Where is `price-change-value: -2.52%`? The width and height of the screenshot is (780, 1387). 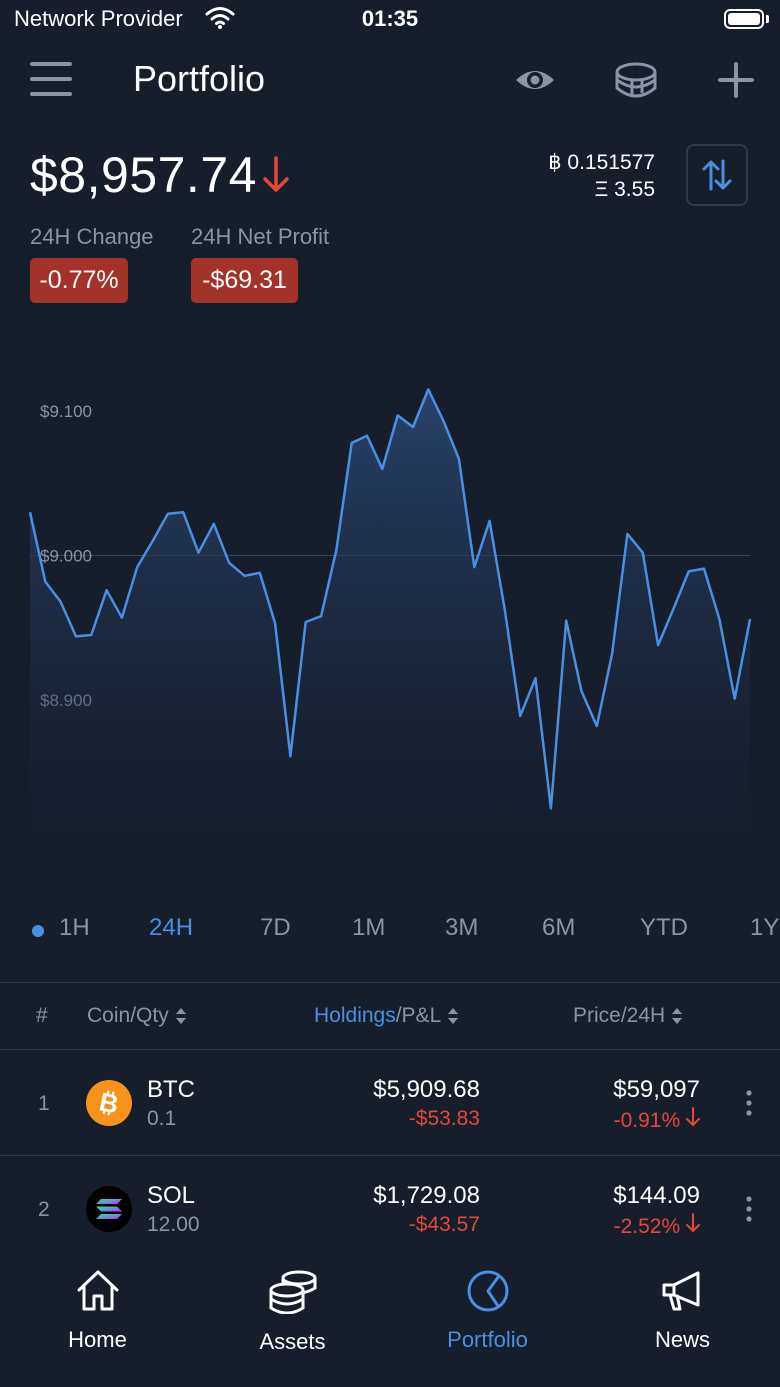 price-change-value: -2.52% is located at coordinates (647, 1226).